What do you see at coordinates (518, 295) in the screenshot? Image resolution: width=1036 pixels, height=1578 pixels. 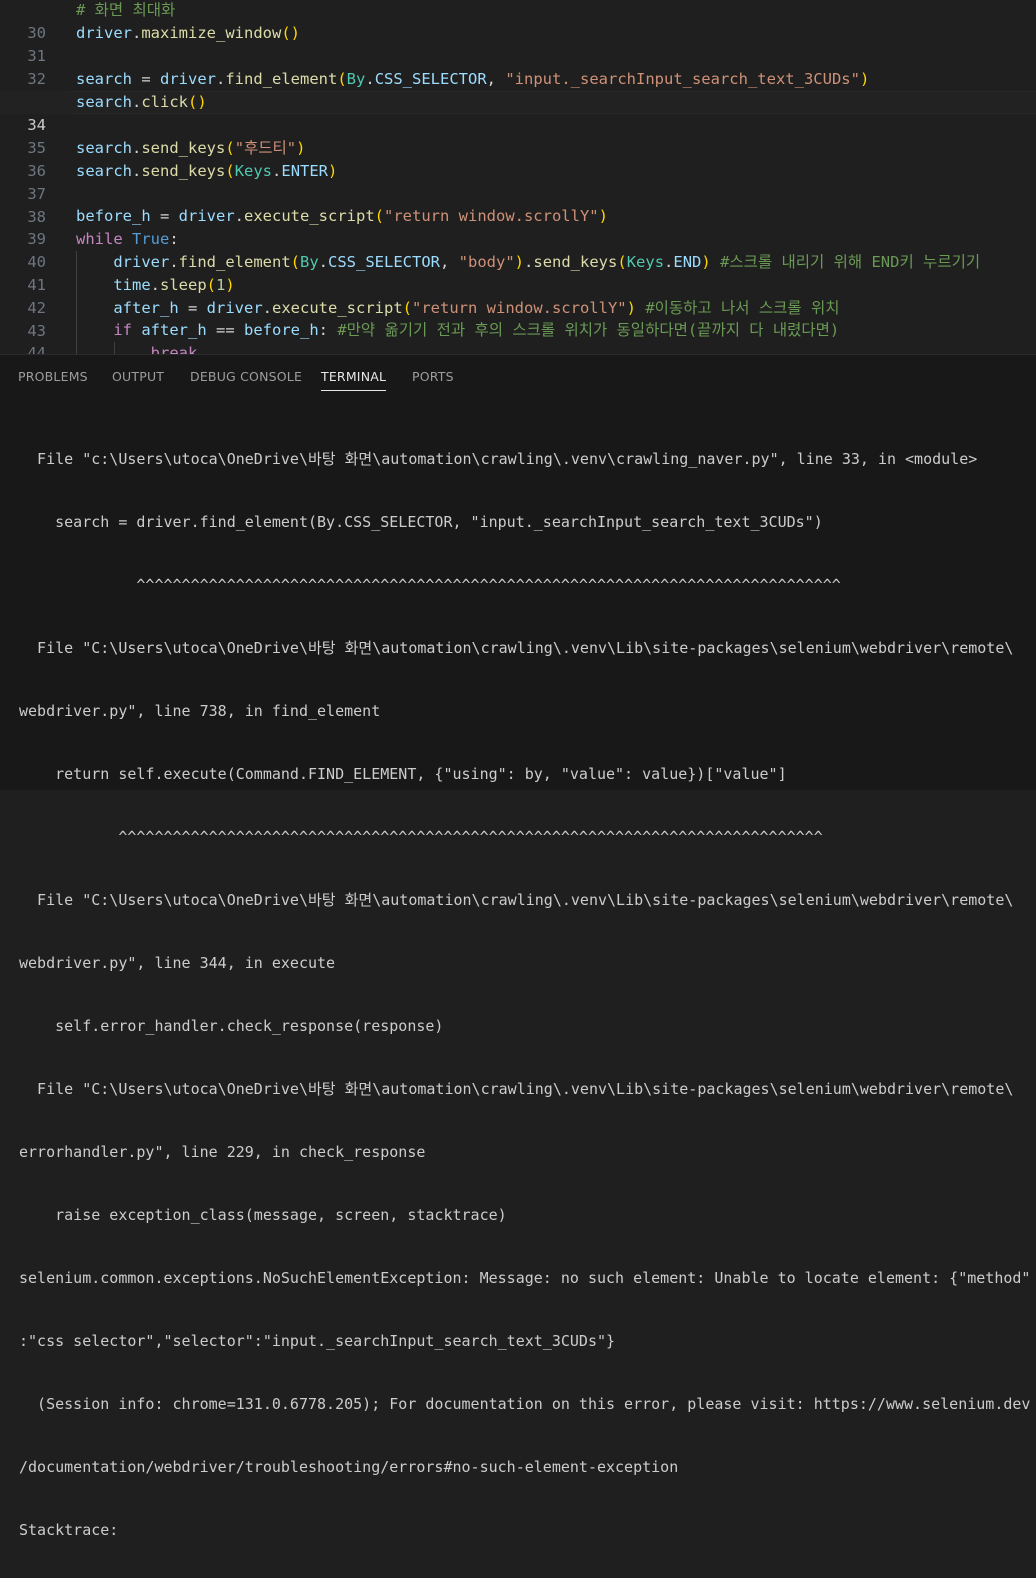 I see `editor-line: 42 time.sleep(1)` at bounding box center [518, 295].